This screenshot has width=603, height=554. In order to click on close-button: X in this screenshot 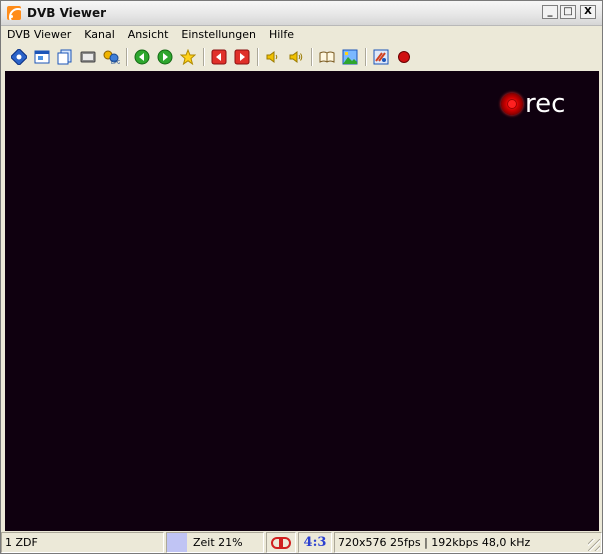, I will do `click(588, 12)`.